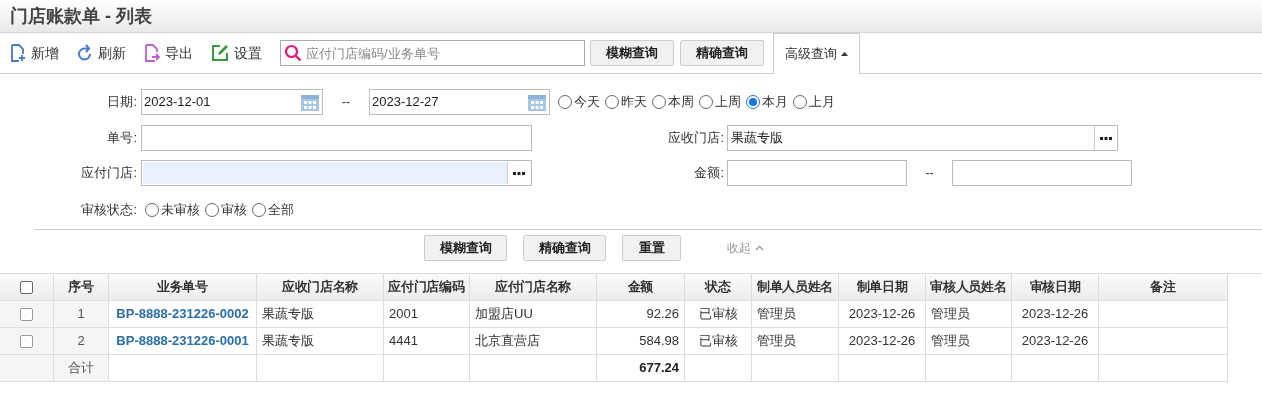  I want to click on column-header: 备注, so click(1163, 287).